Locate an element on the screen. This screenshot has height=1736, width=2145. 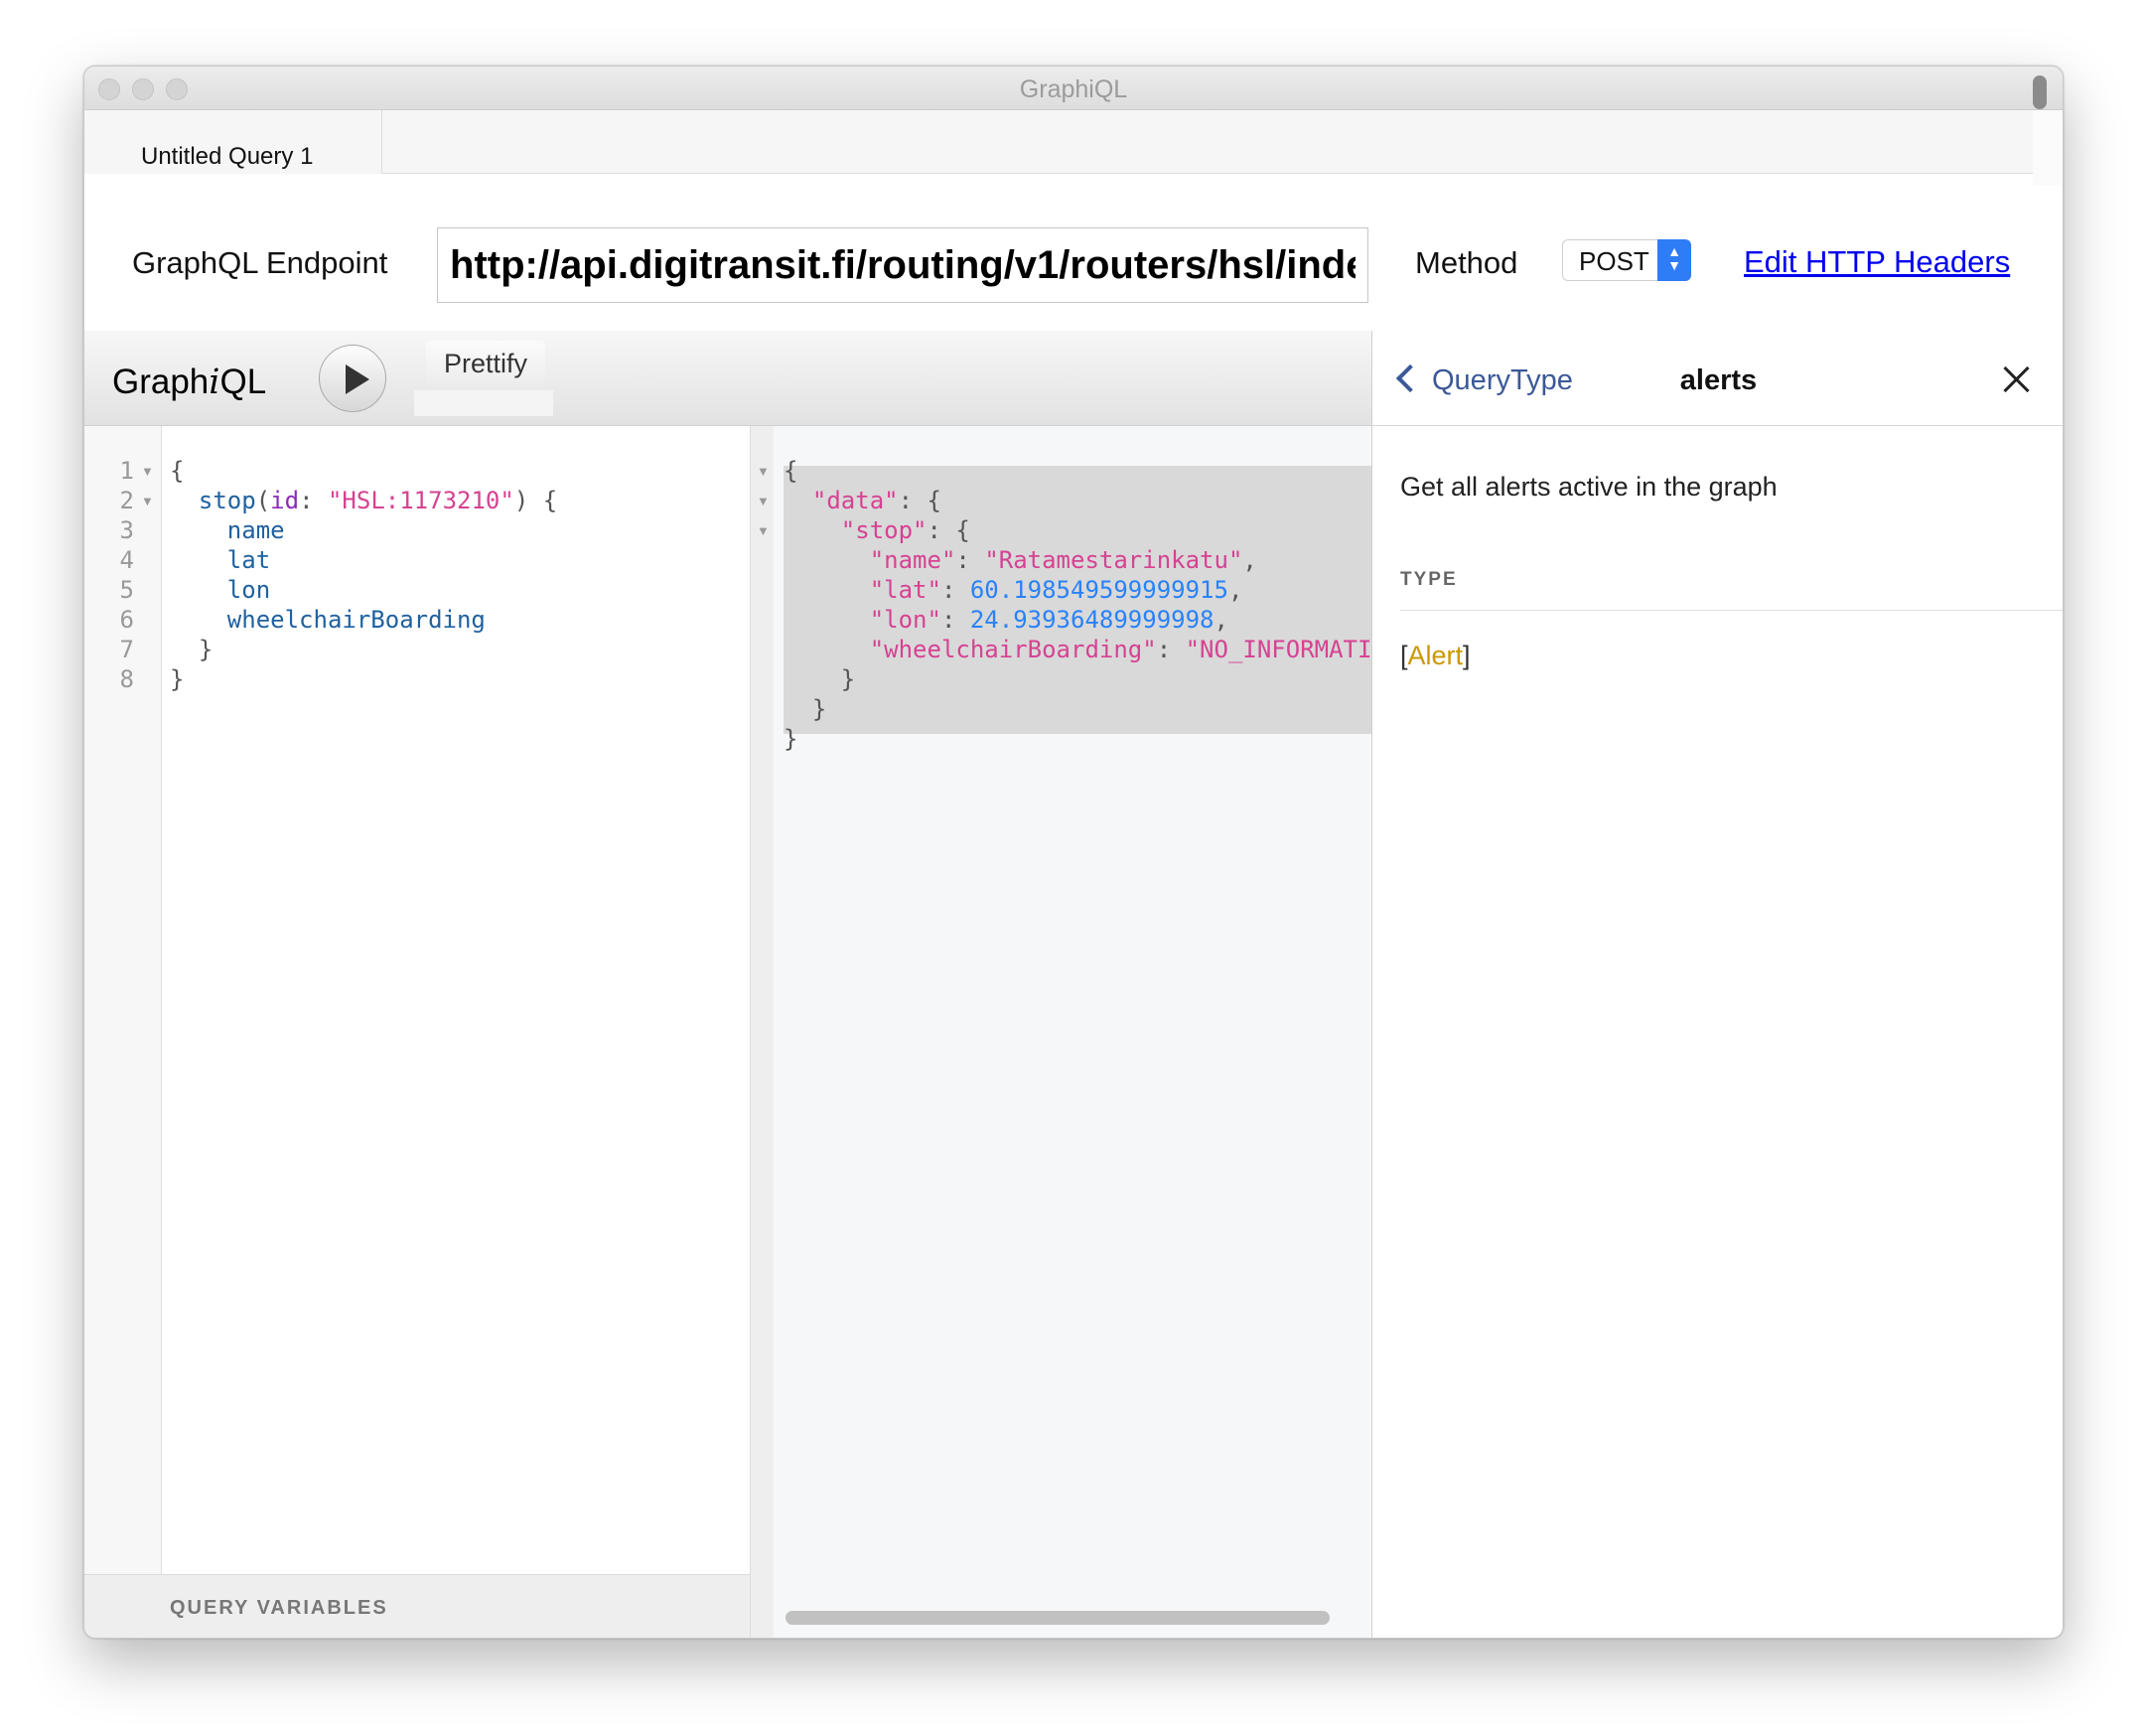
field-type: [Alert] is located at coordinates (1436, 655).